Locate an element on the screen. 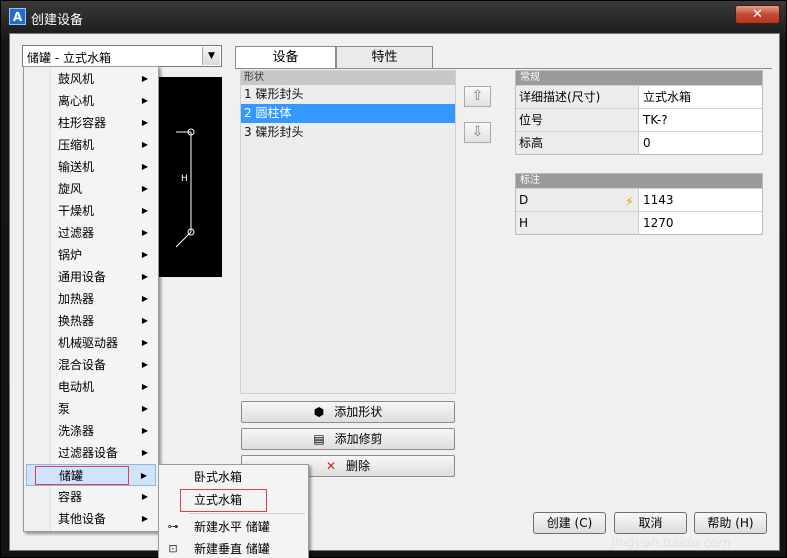  add-trim-button: ▤ 添加修剪 is located at coordinates (348, 439).